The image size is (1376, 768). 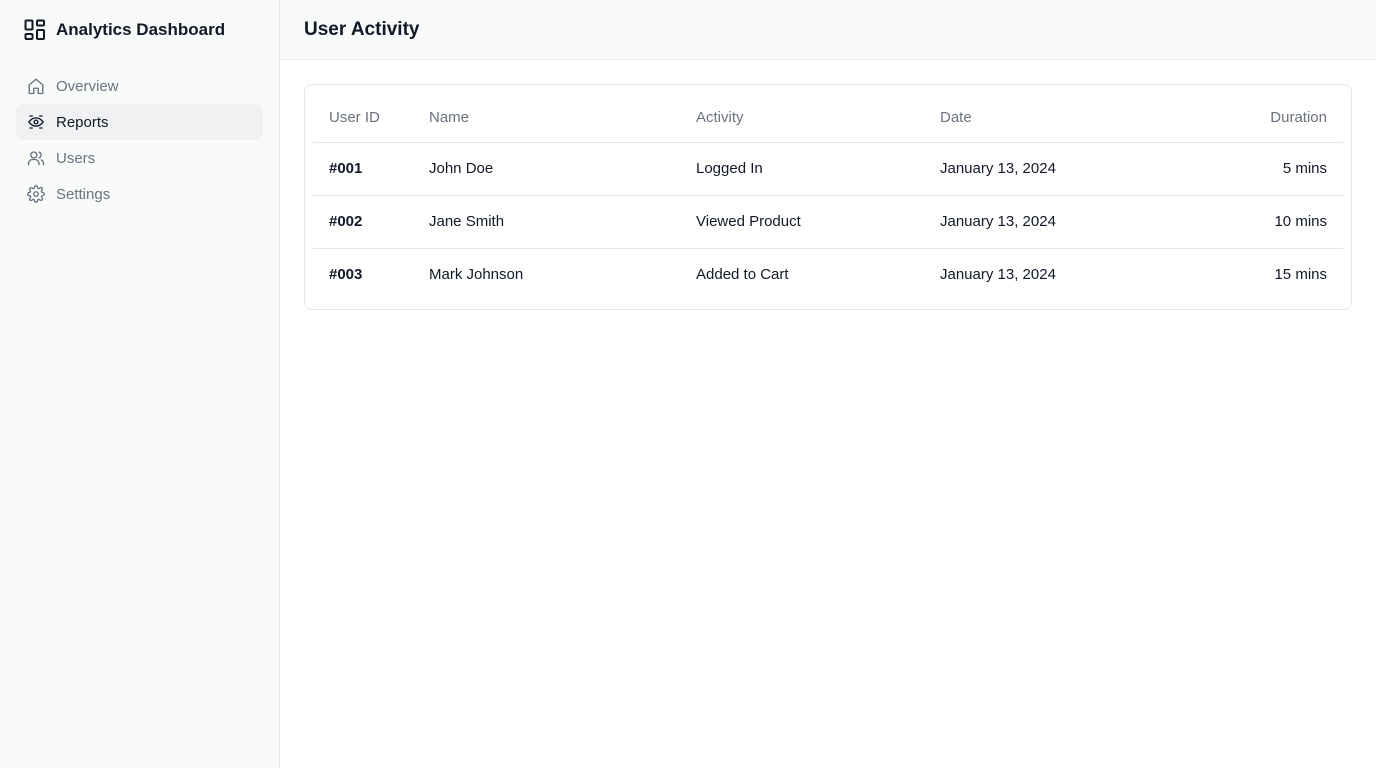 I want to click on cell-duration: 10 mins, so click(x=1263, y=222).